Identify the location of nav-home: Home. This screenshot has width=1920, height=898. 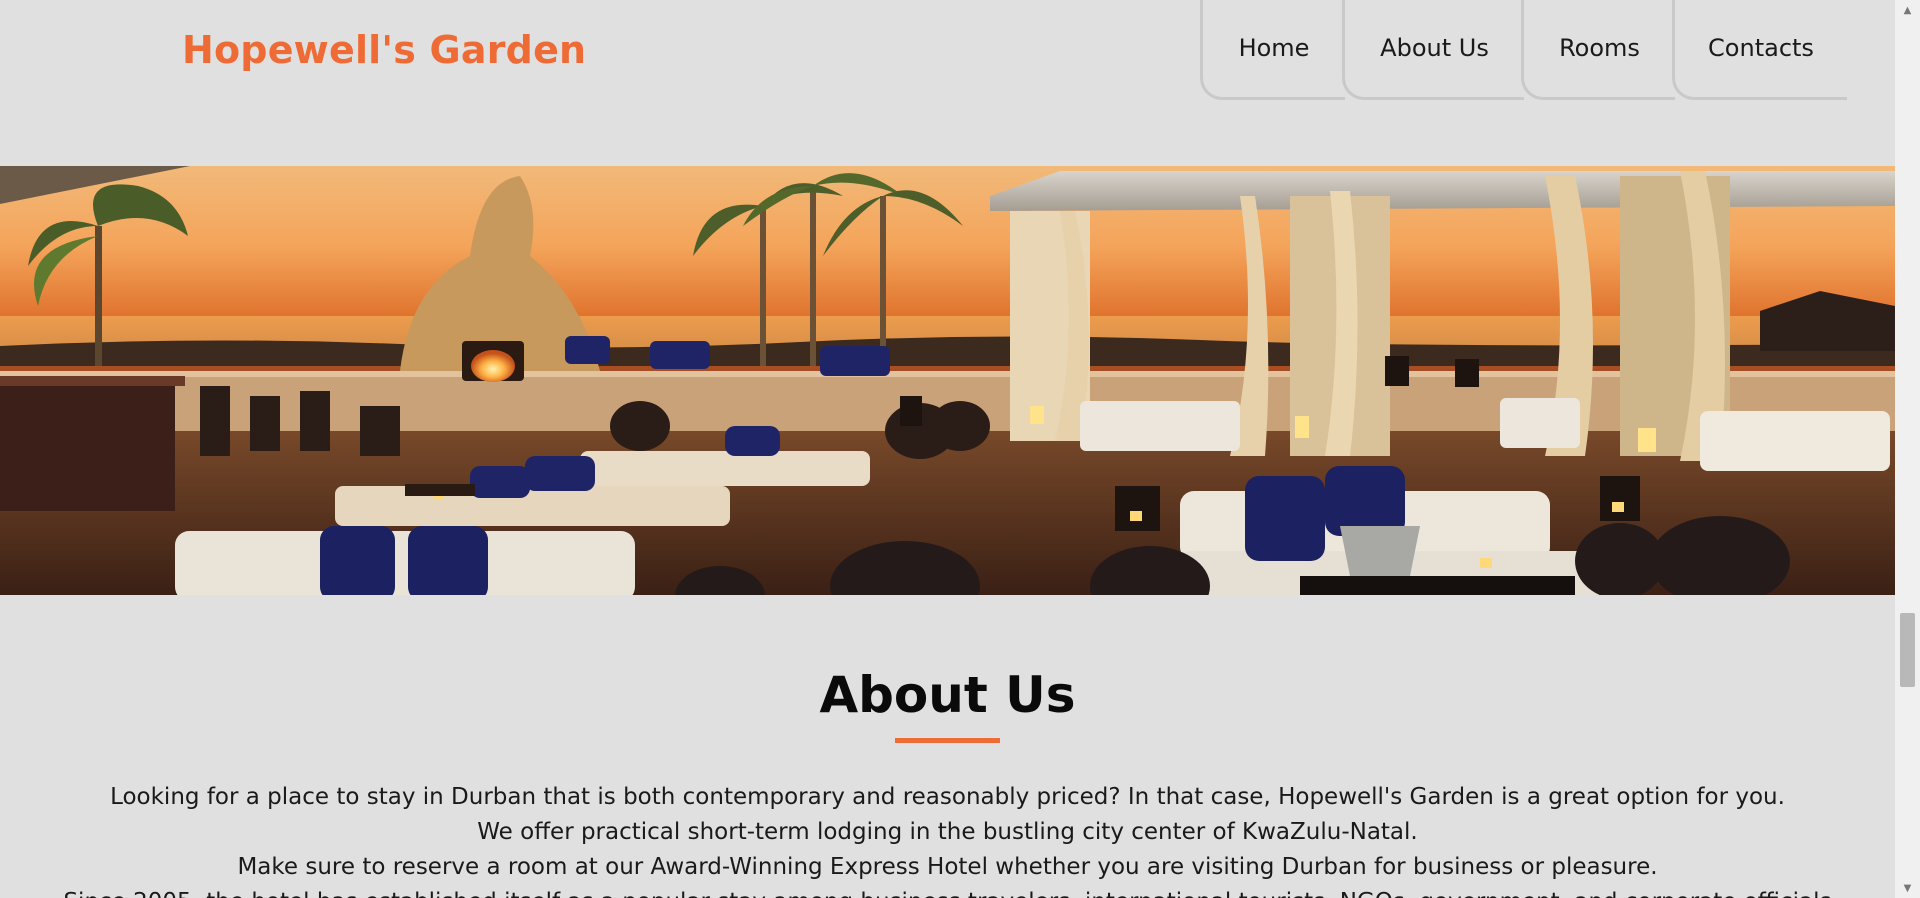
(1272, 50).